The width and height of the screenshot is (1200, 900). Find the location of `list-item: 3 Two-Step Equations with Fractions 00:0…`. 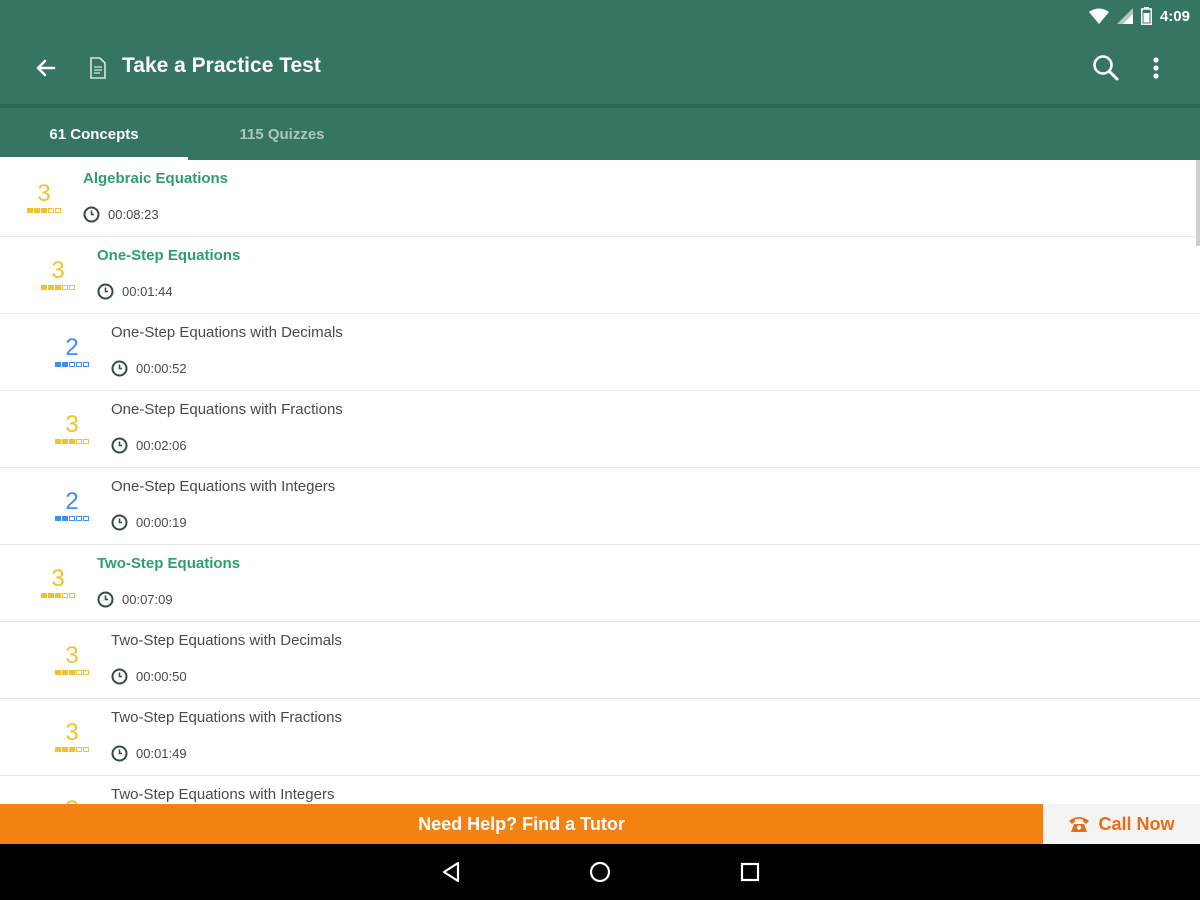

list-item: 3 Two-Step Equations with Fractions 00:0… is located at coordinates (600, 737).